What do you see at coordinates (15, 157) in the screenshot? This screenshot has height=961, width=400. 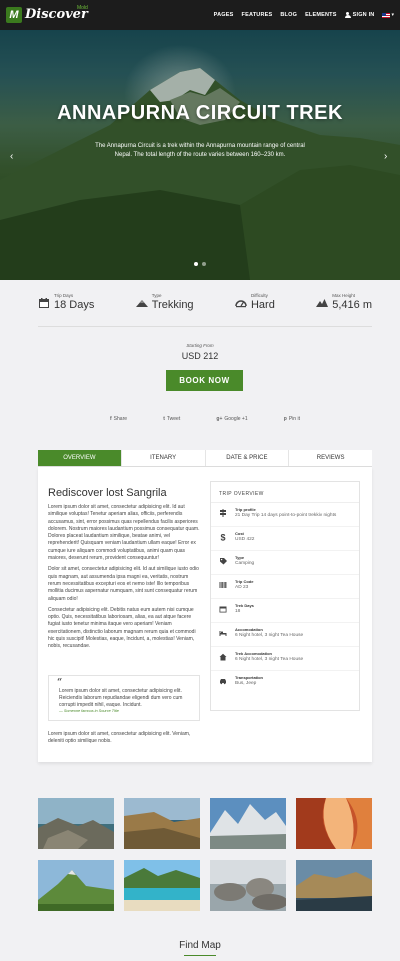 I see `chevron-left-icon: ‹` at bounding box center [15, 157].